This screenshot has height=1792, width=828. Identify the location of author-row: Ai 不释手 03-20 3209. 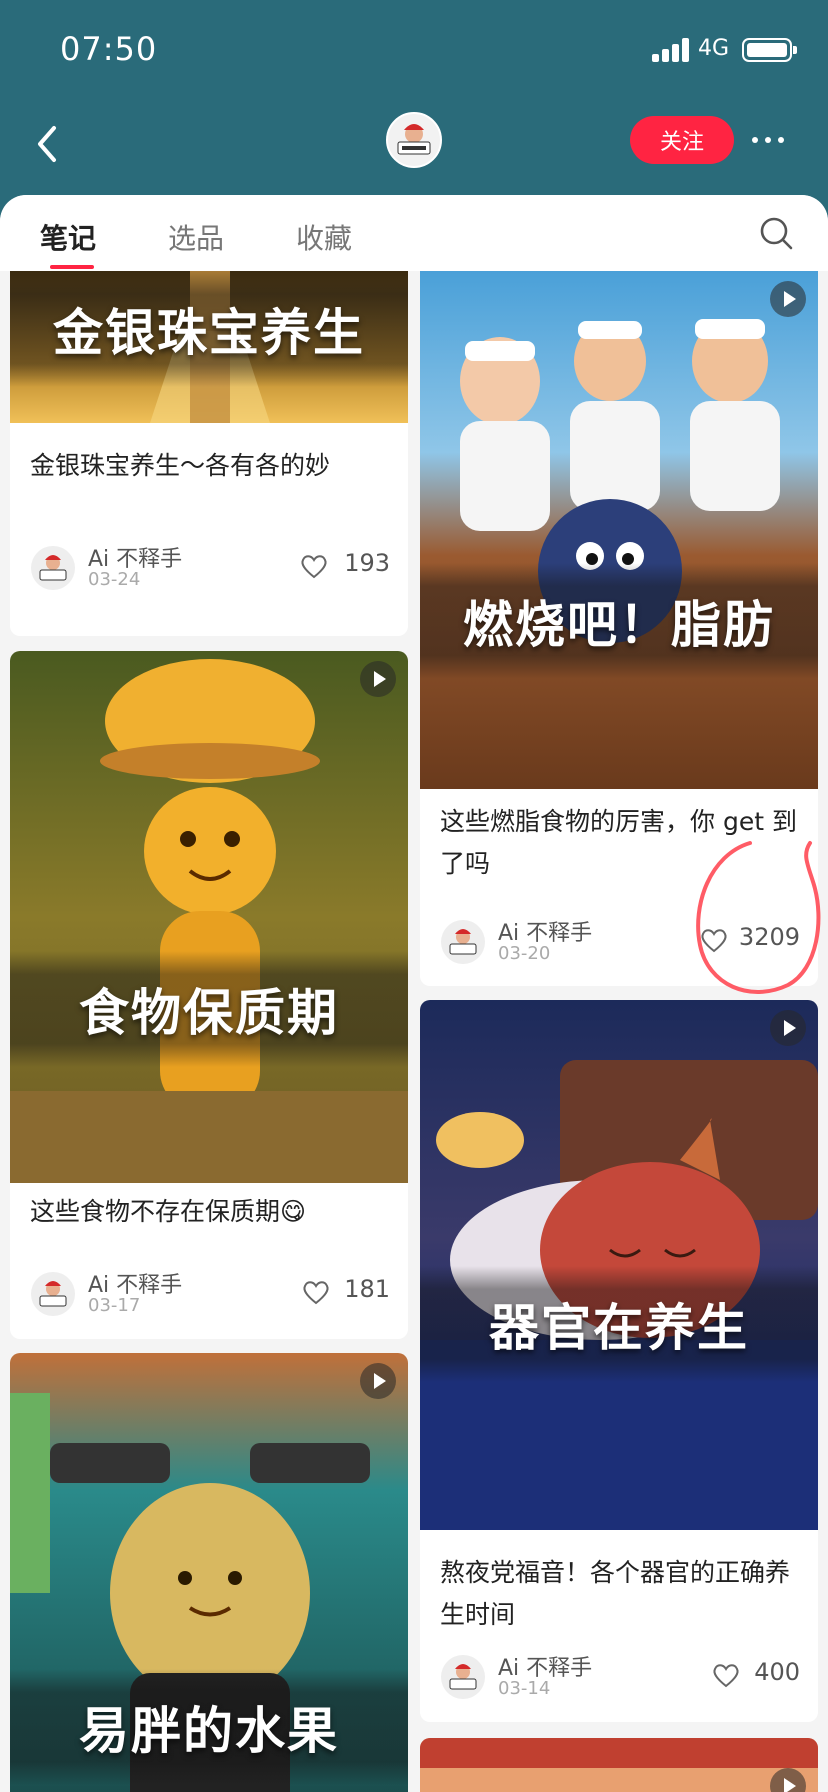
(620, 941).